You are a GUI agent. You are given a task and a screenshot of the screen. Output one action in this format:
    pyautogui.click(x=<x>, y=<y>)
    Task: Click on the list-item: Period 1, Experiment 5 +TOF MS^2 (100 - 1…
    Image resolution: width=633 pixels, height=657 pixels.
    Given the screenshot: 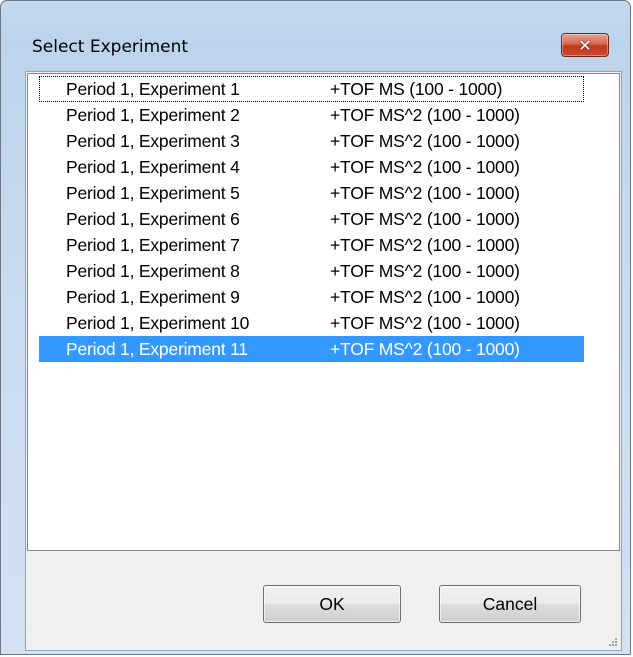 What is the action you would take?
    pyautogui.click(x=311, y=193)
    